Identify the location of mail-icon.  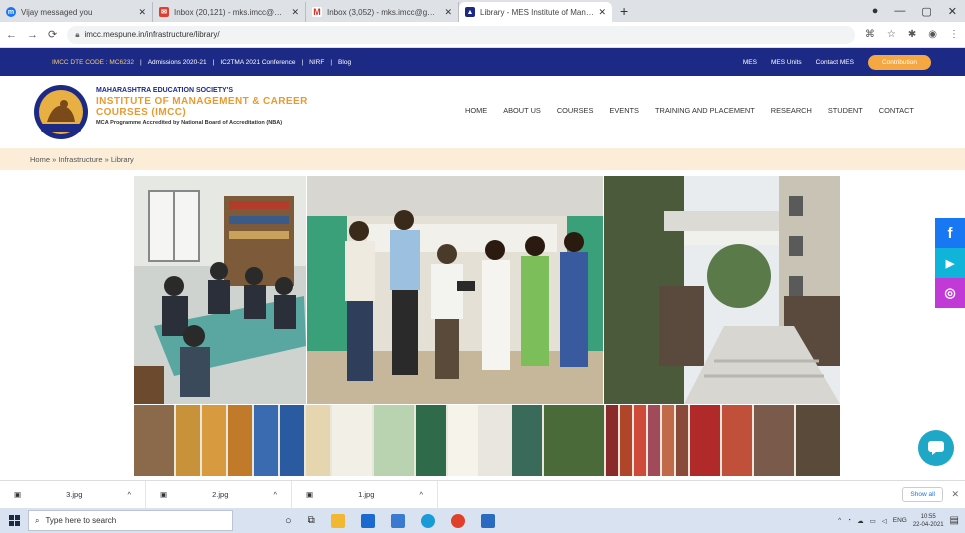
(487, 520).